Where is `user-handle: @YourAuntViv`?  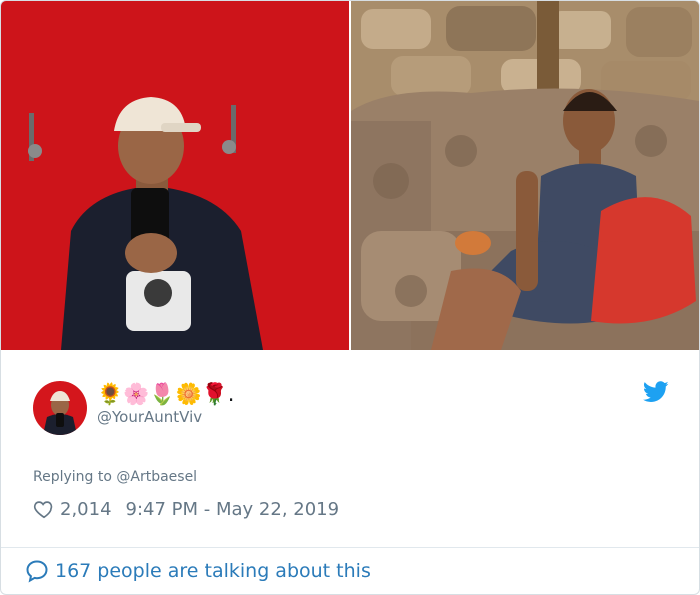
user-handle: @YourAuntViv is located at coordinates (149, 417).